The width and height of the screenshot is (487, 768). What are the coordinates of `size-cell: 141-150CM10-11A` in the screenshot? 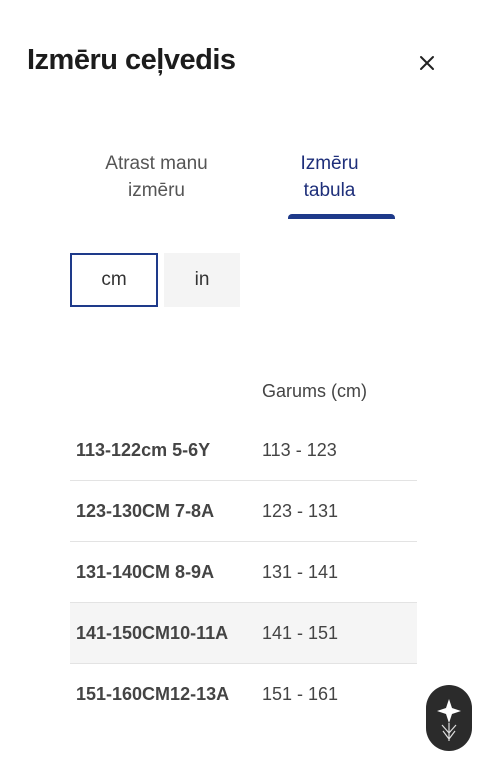 It's located at (152, 632).